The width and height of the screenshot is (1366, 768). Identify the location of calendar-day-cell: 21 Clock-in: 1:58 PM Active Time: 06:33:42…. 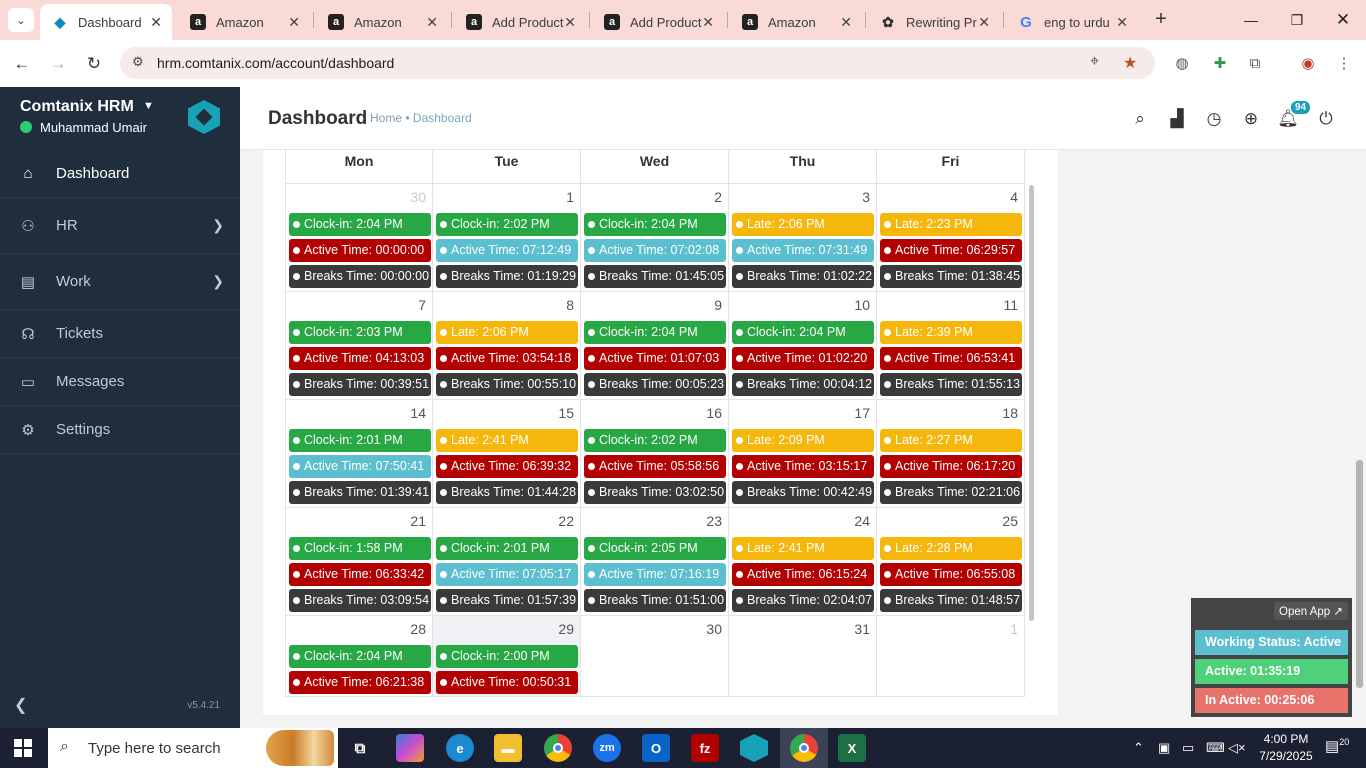
(359, 562).